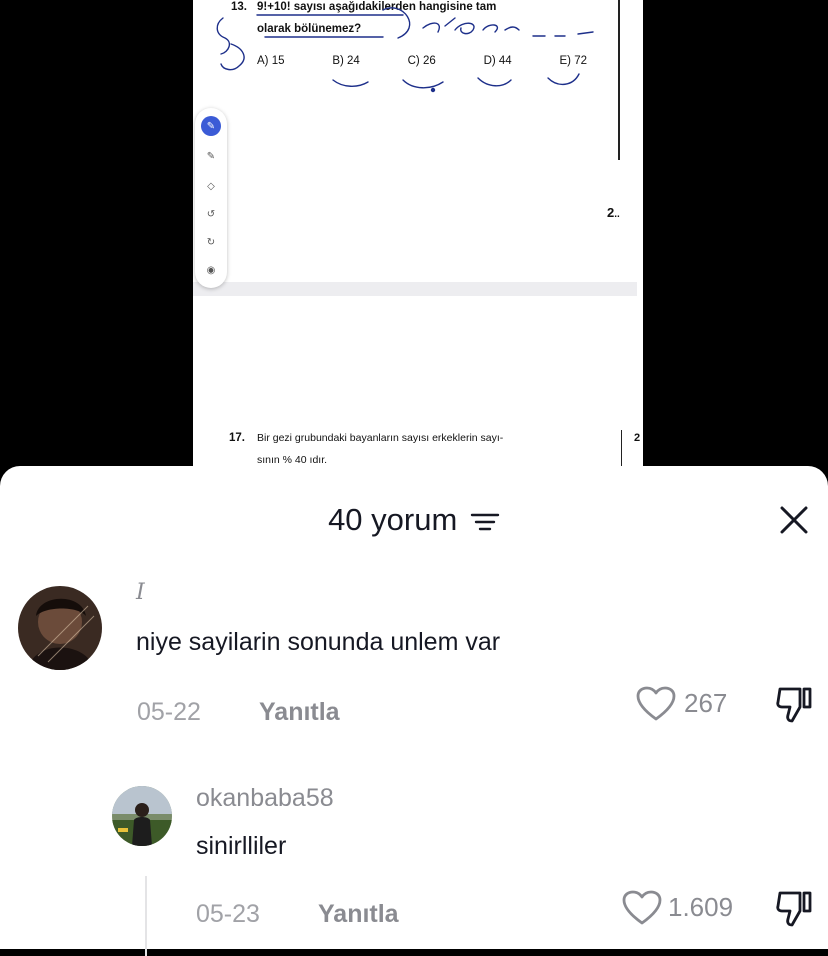  I want to click on highlighter-icon: ✎, so click(211, 156).